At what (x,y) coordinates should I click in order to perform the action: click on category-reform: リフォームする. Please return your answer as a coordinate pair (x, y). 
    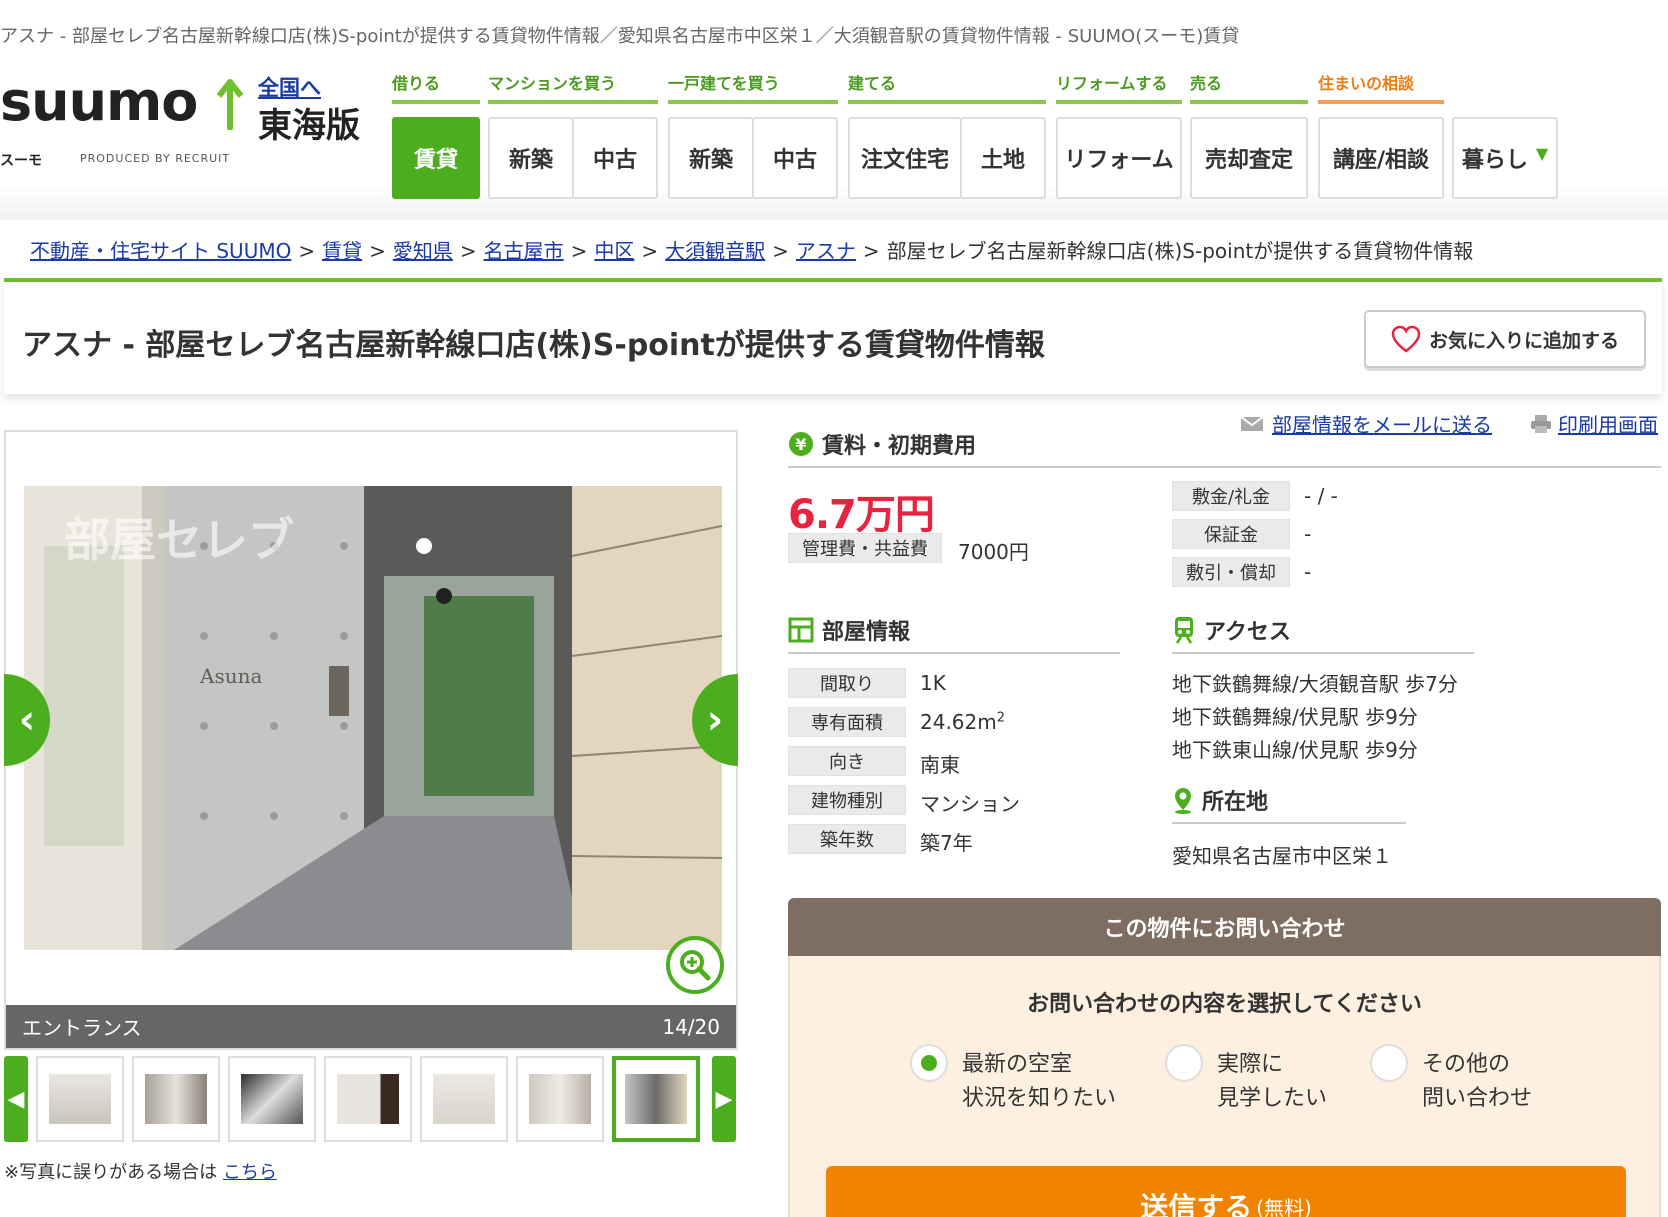
    Looking at the image, I should click on (1119, 87).